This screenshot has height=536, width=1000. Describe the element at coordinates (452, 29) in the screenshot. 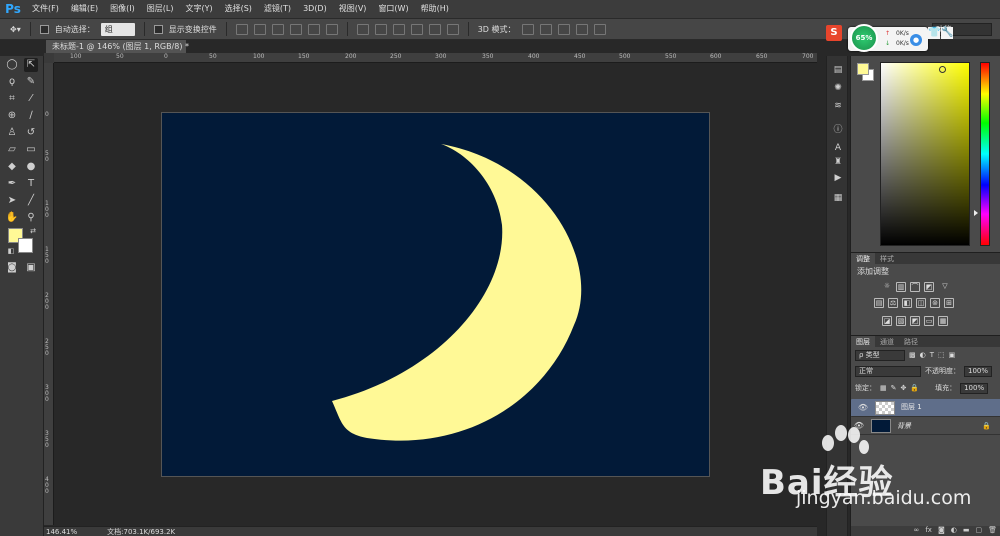

I see `distribute-right-icon` at that location.